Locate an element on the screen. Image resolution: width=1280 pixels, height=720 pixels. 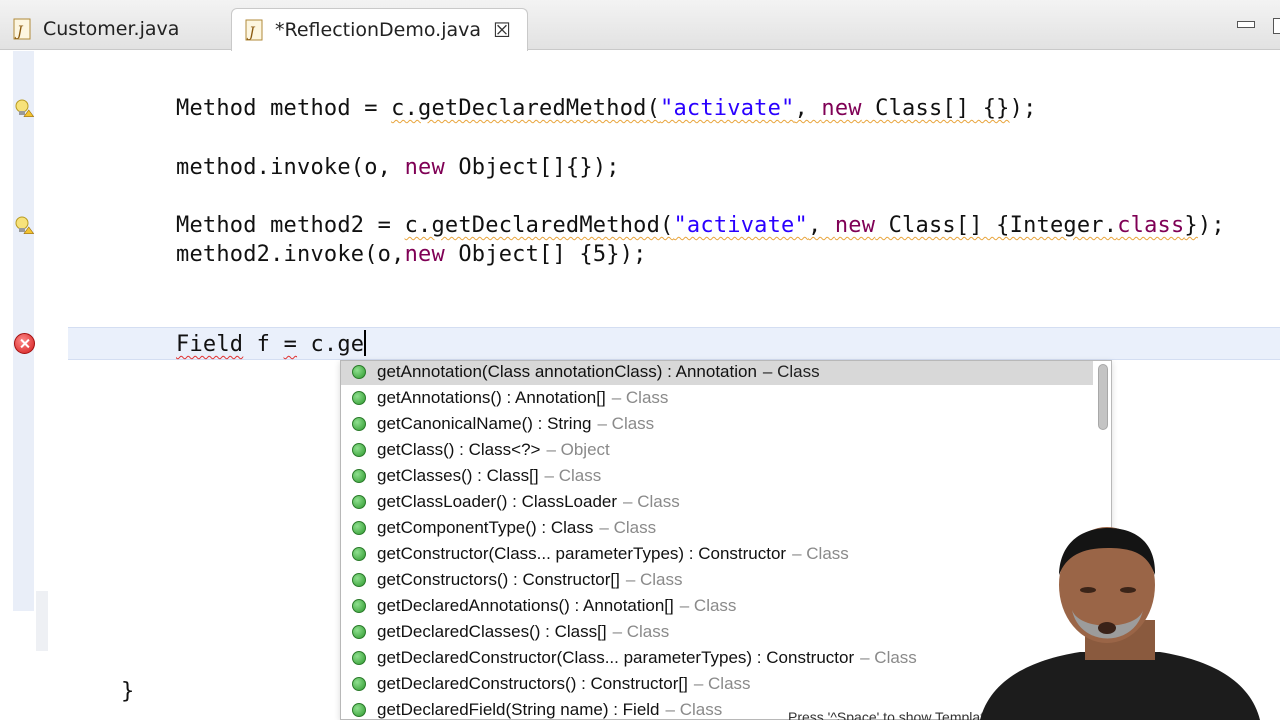
presenter-video-overlay is located at coordinates (1120, 623).